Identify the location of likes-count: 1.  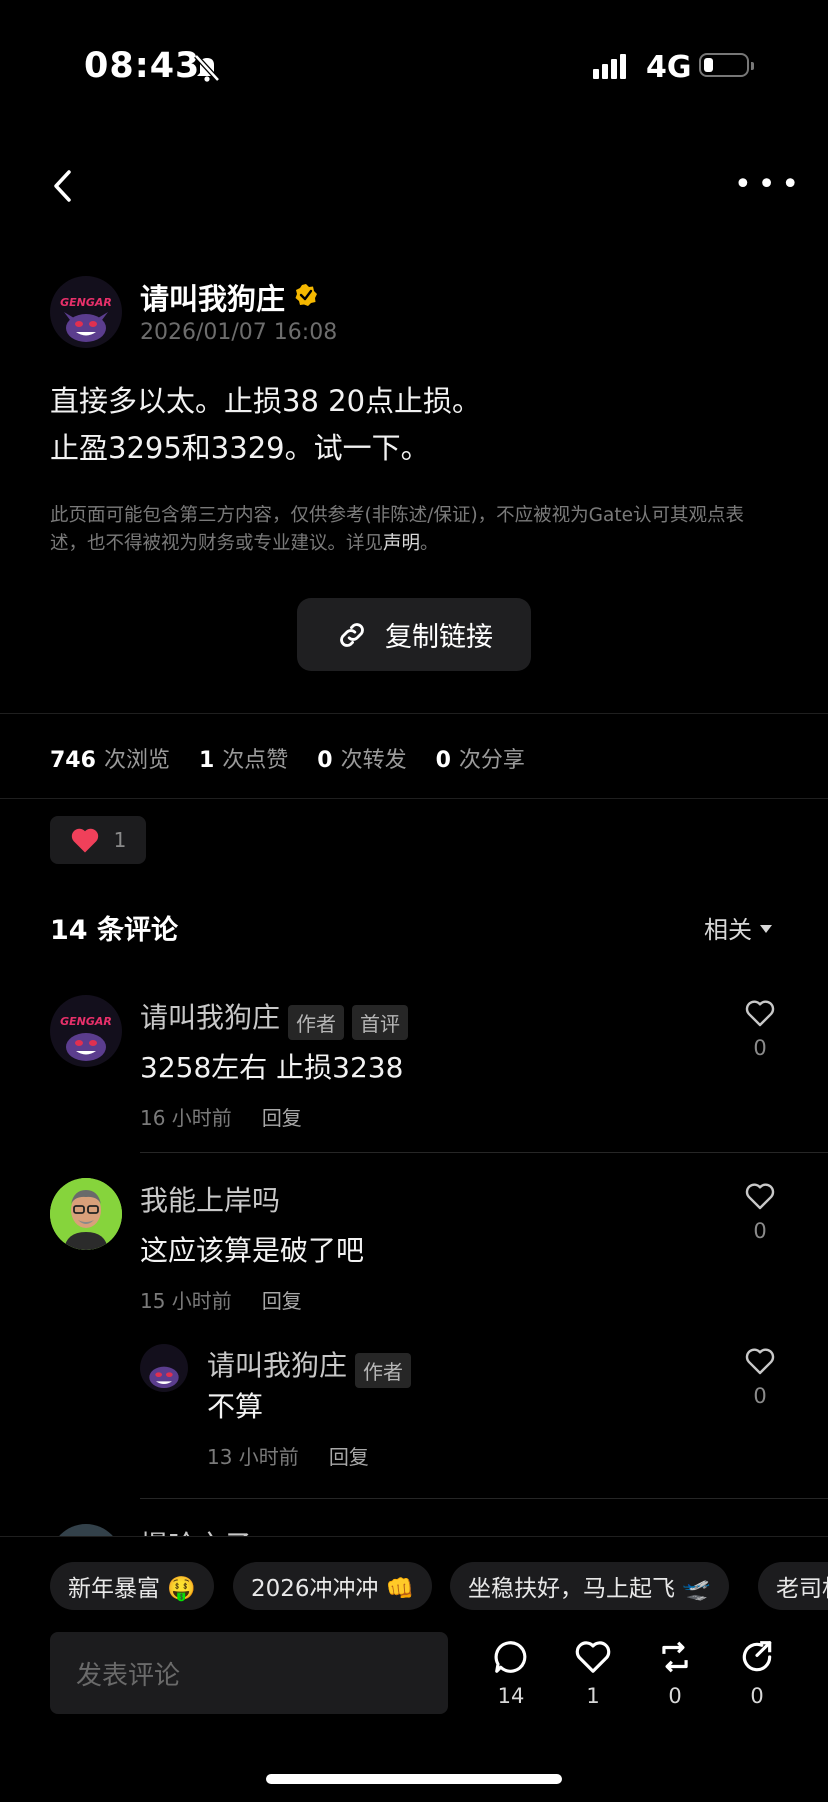
(206, 760).